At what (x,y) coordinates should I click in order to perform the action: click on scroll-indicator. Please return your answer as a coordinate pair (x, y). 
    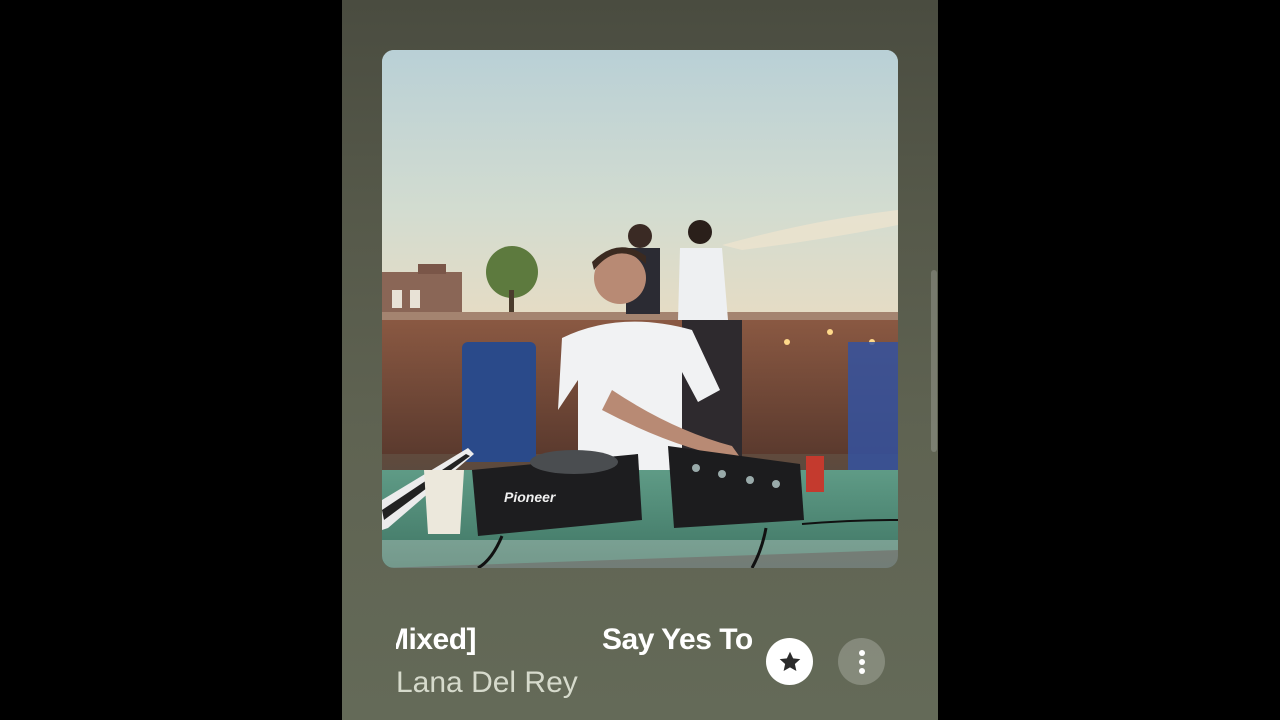
    Looking at the image, I should click on (934, 361).